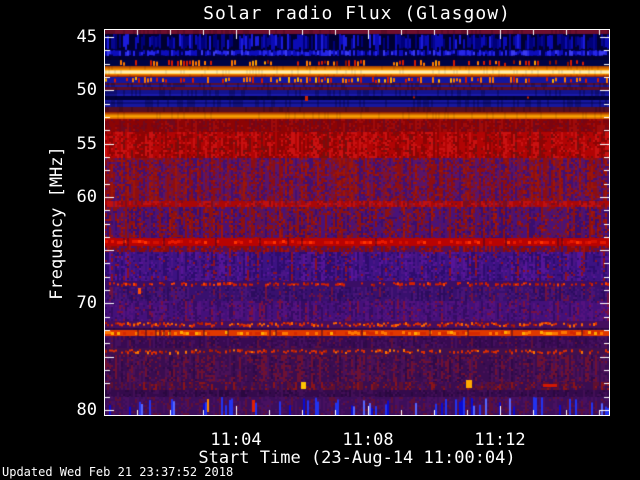 This screenshot has height=480, width=640. Describe the element at coordinates (86, 37) in the screenshot. I see `y-tick-label: 45` at that location.